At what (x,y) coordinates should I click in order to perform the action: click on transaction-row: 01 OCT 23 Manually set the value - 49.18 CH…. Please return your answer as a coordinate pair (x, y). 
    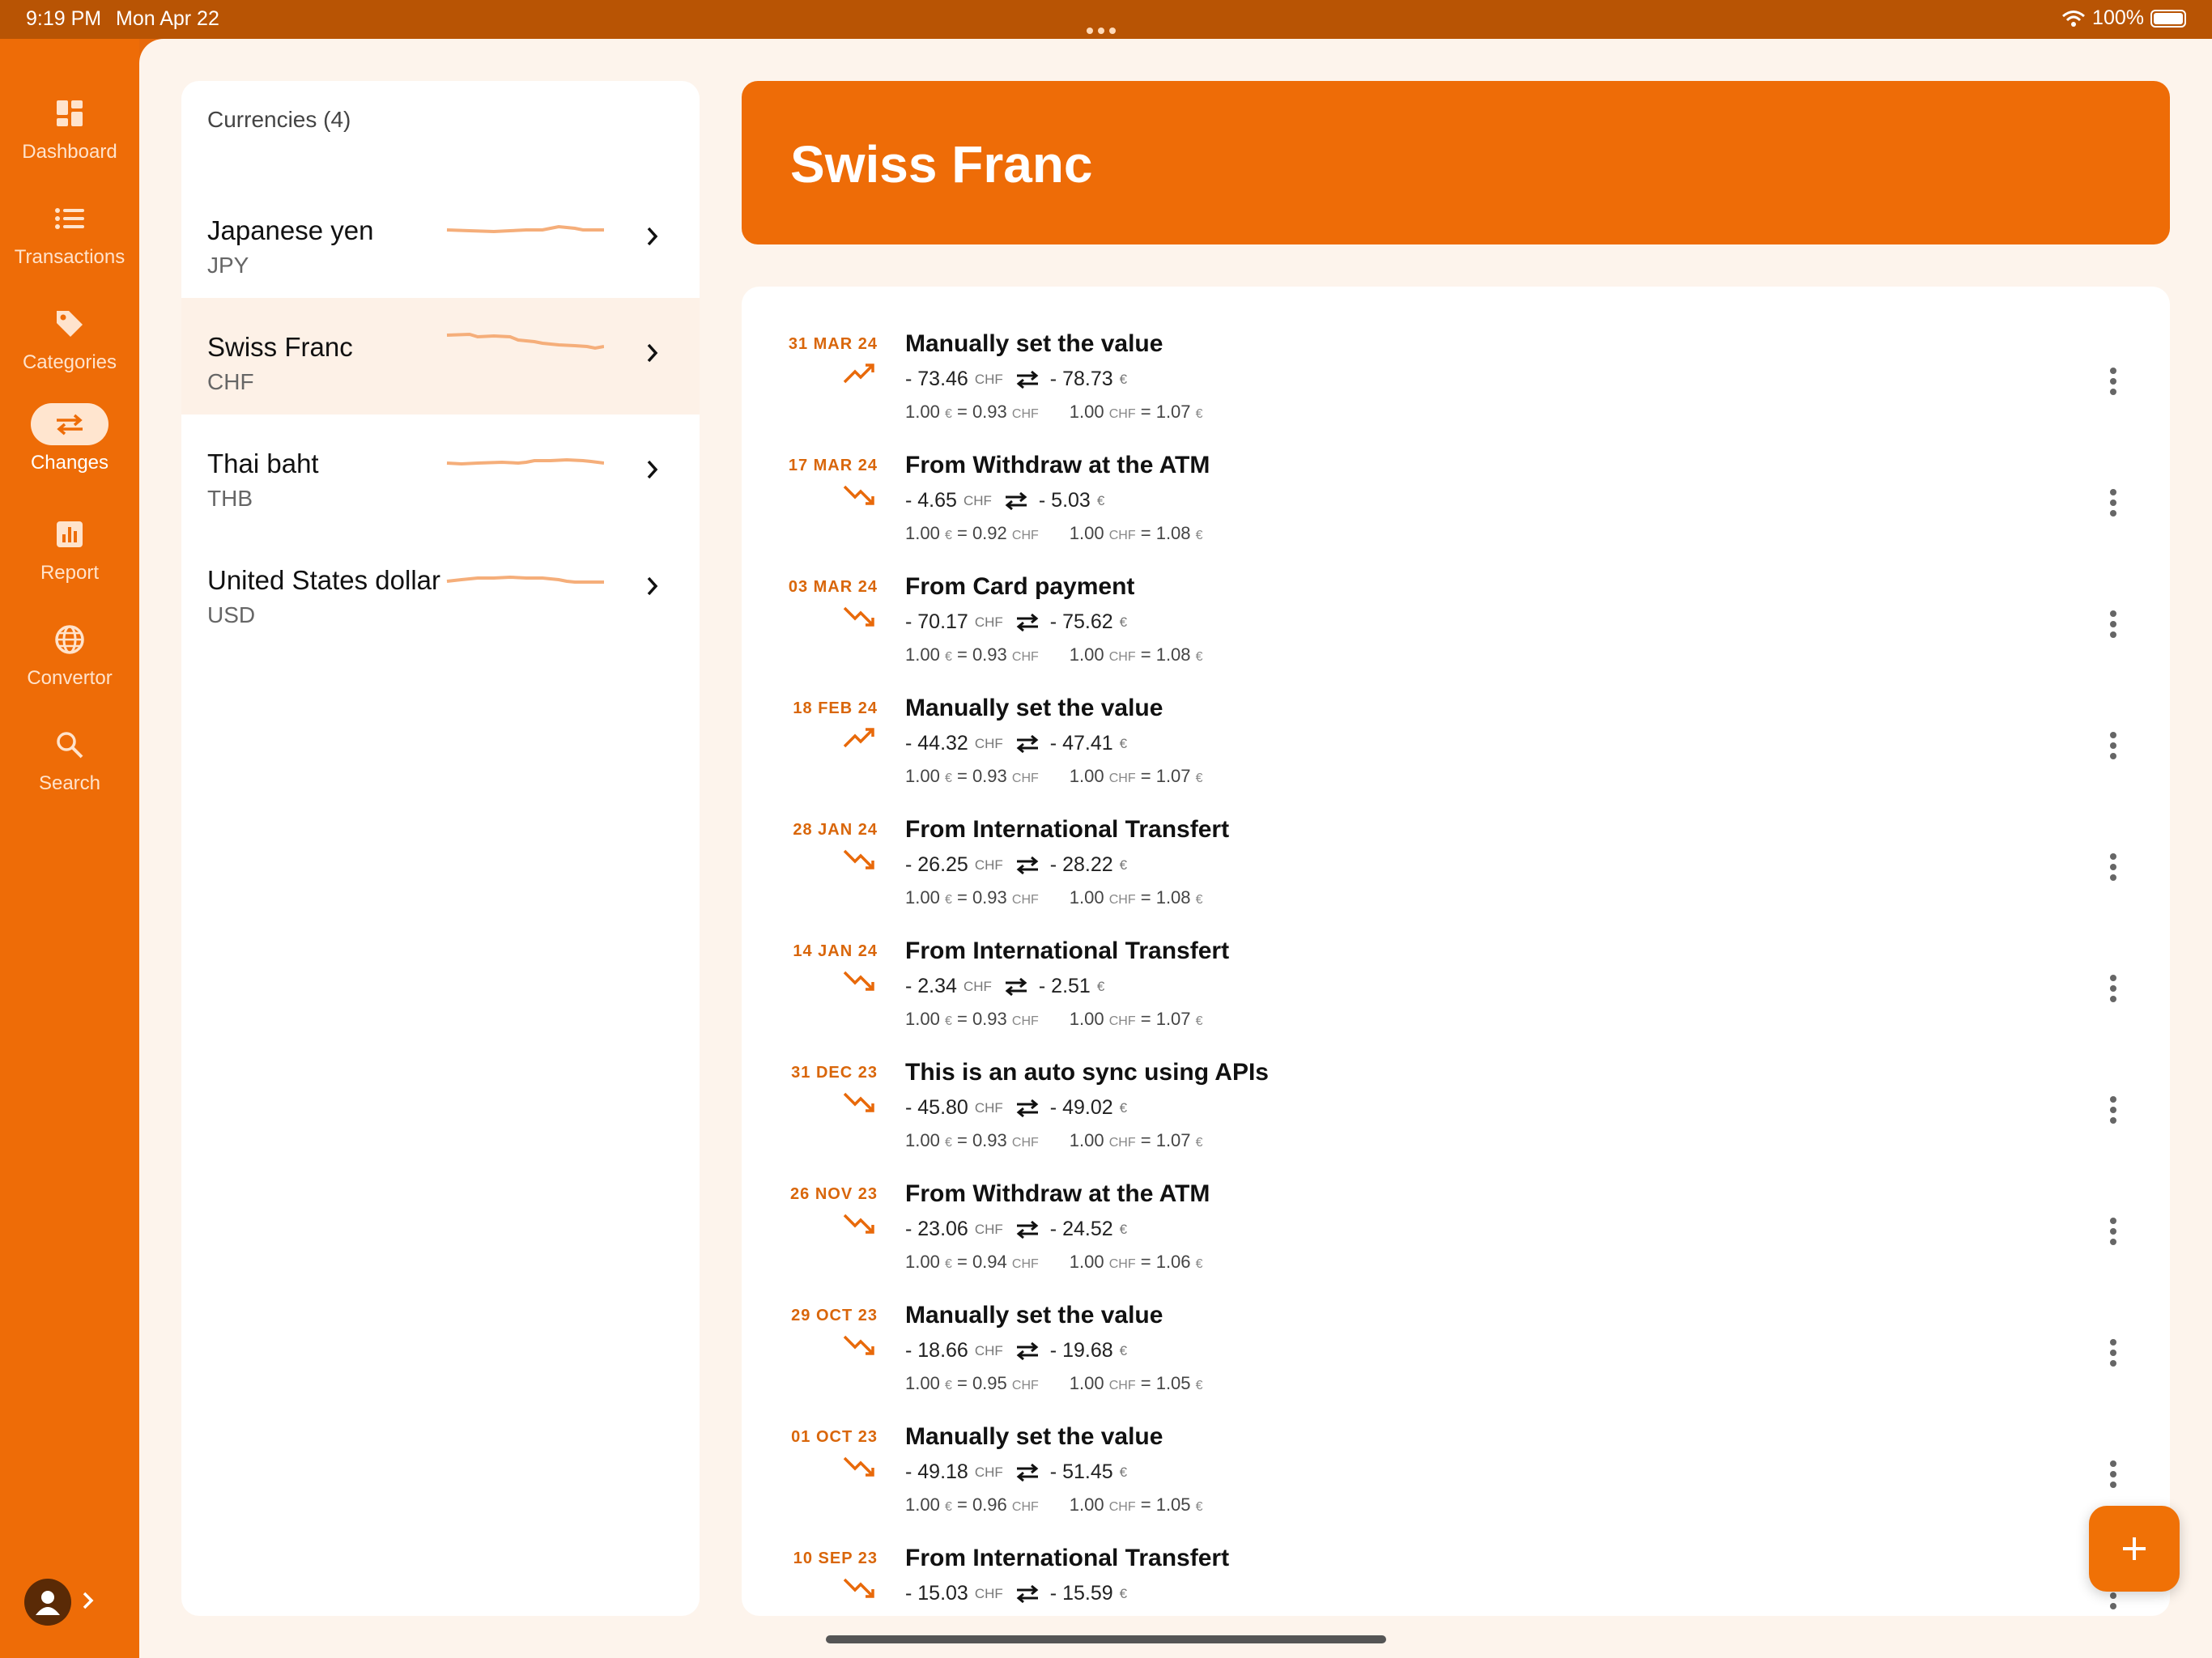
    Looking at the image, I should click on (1456, 1447).